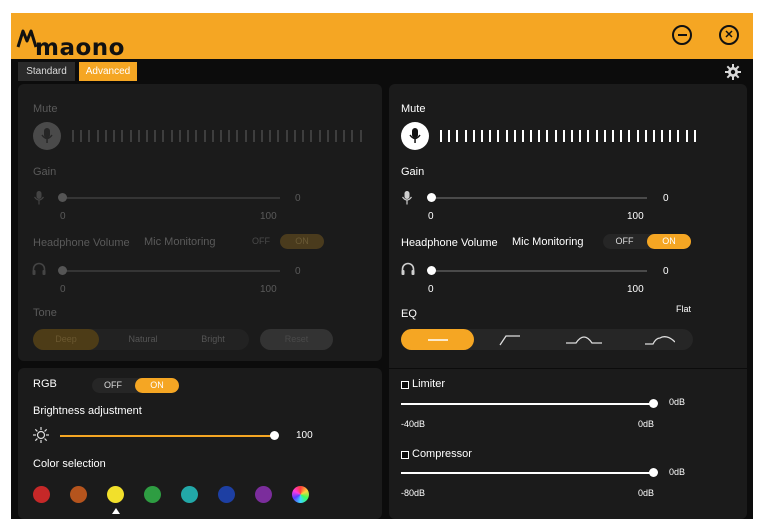  Describe the element at coordinates (213, 339) in the screenshot. I see `tone-bright: Bright` at that location.